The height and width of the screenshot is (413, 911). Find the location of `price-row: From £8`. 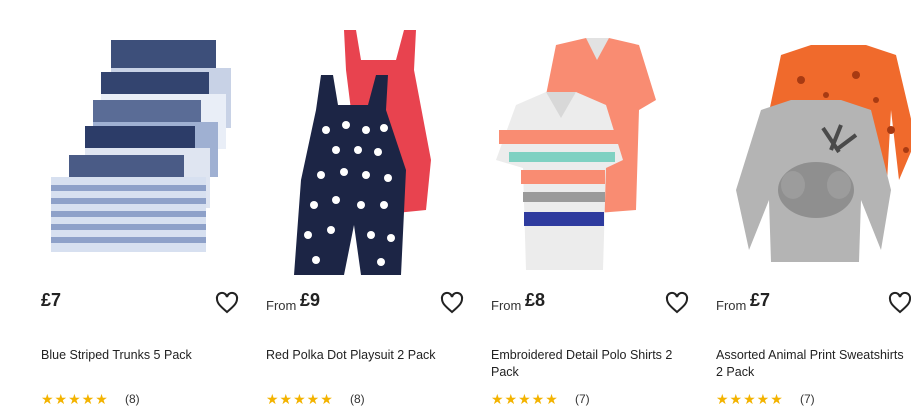

price-row: From £8 is located at coordinates (603, 305).